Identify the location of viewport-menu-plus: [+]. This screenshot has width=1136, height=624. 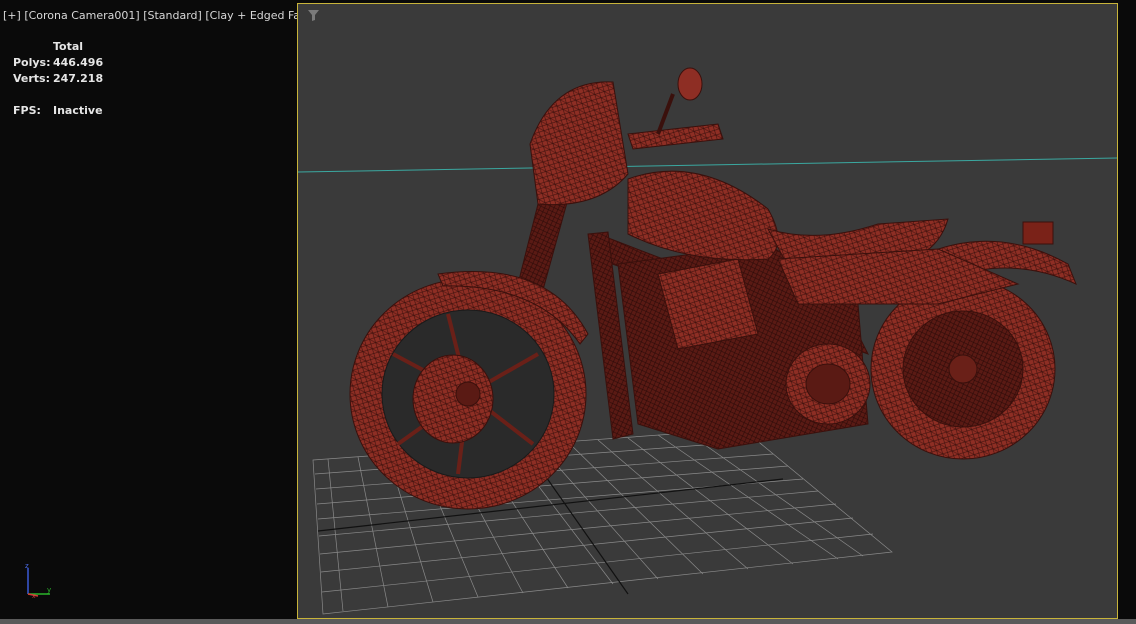
(12, 15).